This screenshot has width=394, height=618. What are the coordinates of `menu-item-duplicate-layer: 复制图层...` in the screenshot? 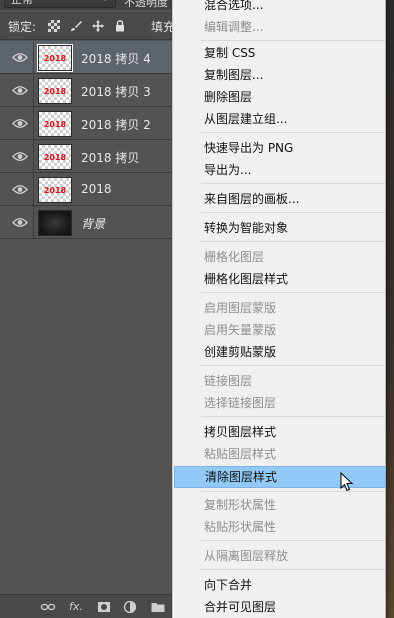 It's located at (280, 75).